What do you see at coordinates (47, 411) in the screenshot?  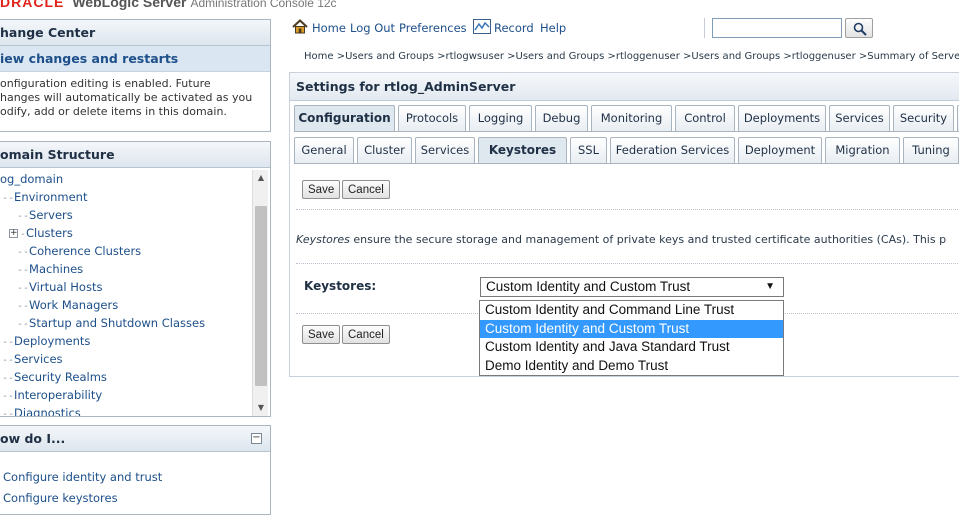 I see `tree-node-label: Diagnostics` at bounding box center [47, 411].